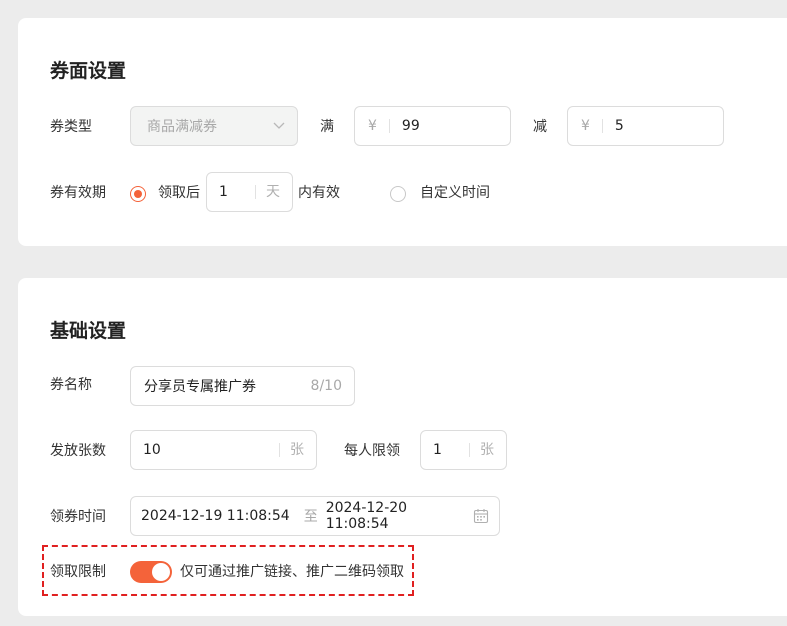 The width and height of the screenshot is (787, 626). I want to click on chevron-down-icon, so click(285, 126).